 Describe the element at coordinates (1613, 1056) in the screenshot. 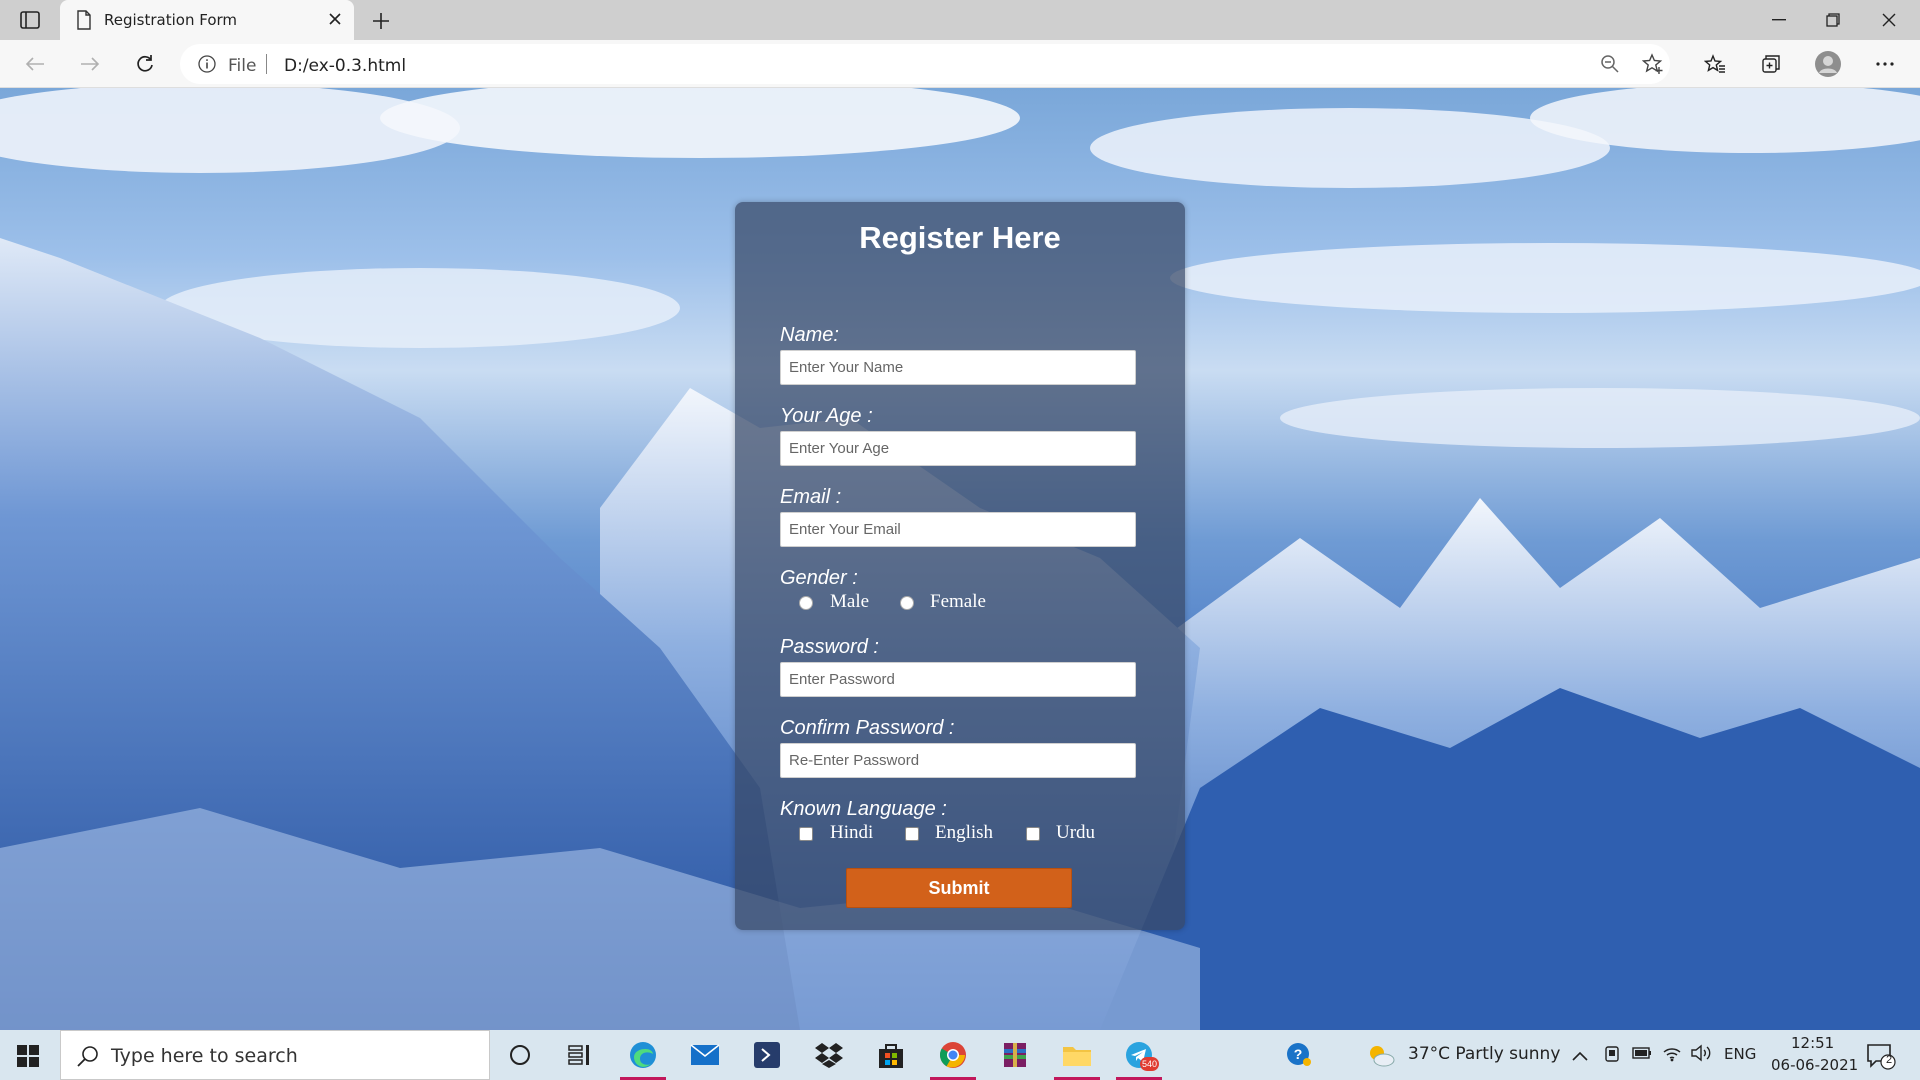

I see `meet-now-icon` at that location.